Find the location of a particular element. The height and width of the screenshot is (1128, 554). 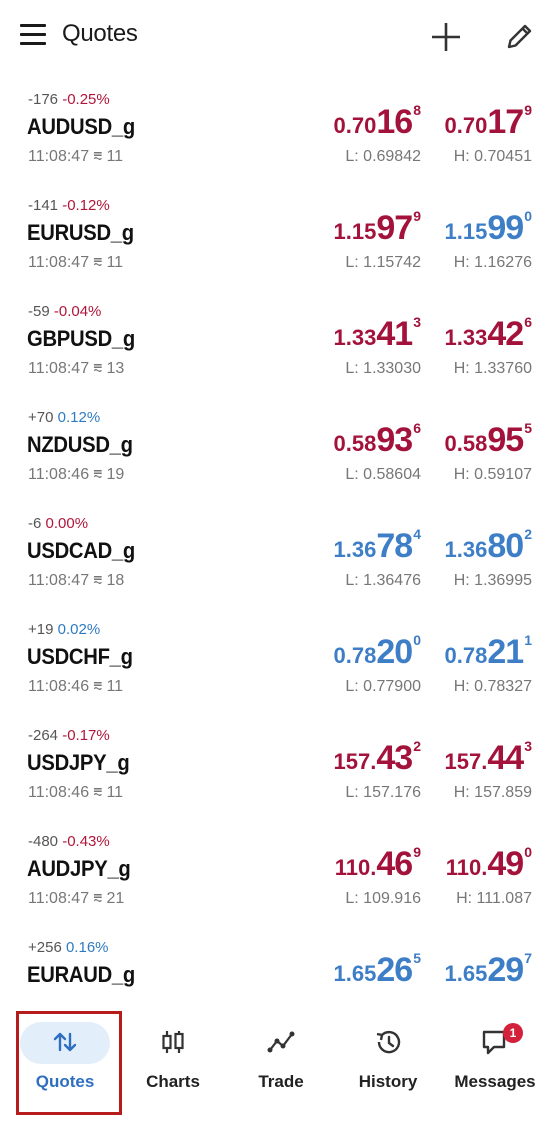

menu-icon is located at coordinates (33, 35).